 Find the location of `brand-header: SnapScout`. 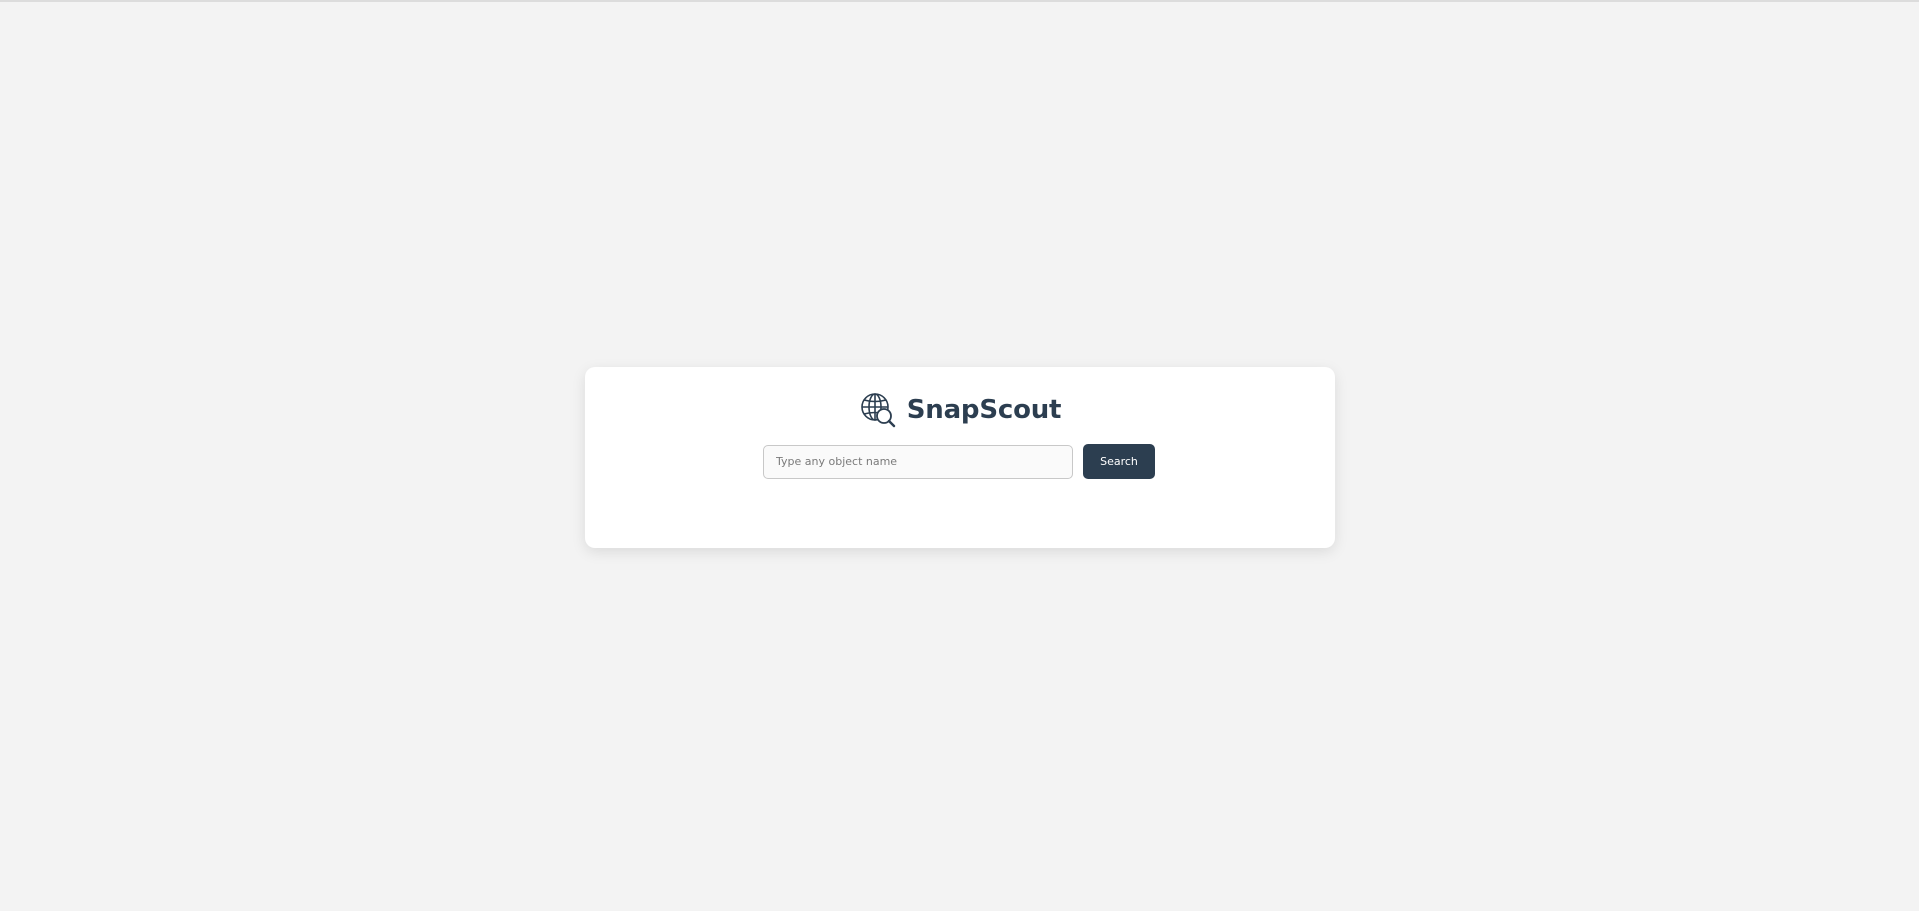

brand-header: SnapScout is located at coordinates (960, 410).